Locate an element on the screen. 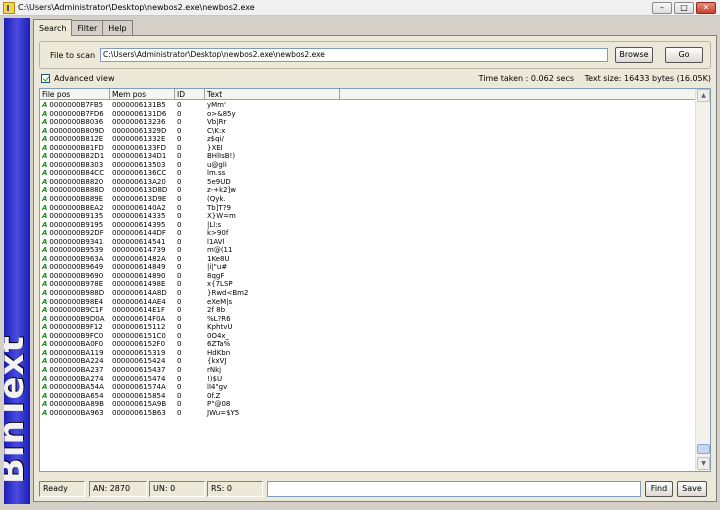 This screenshot has width=720, height=510. table-row: A 0000000BA119 000000615319 0 HdKbn is located at coordinates (367, 353).